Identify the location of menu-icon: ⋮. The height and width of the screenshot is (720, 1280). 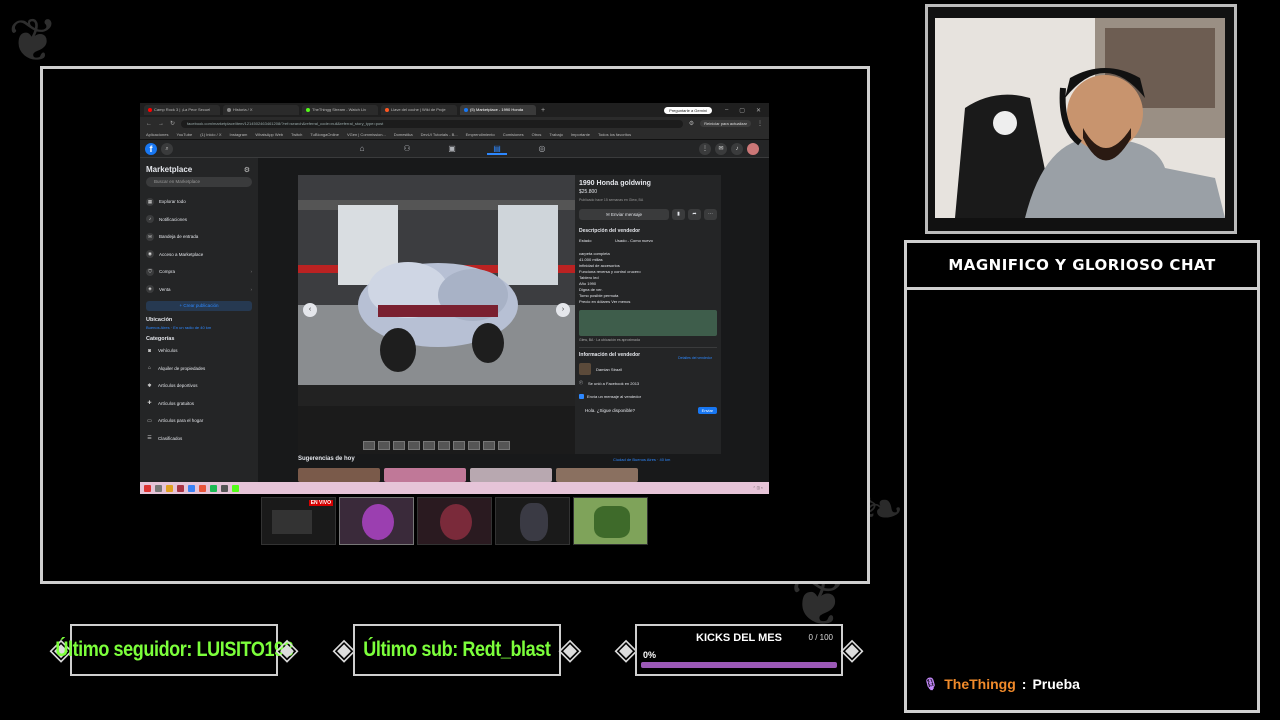
(760, 123).